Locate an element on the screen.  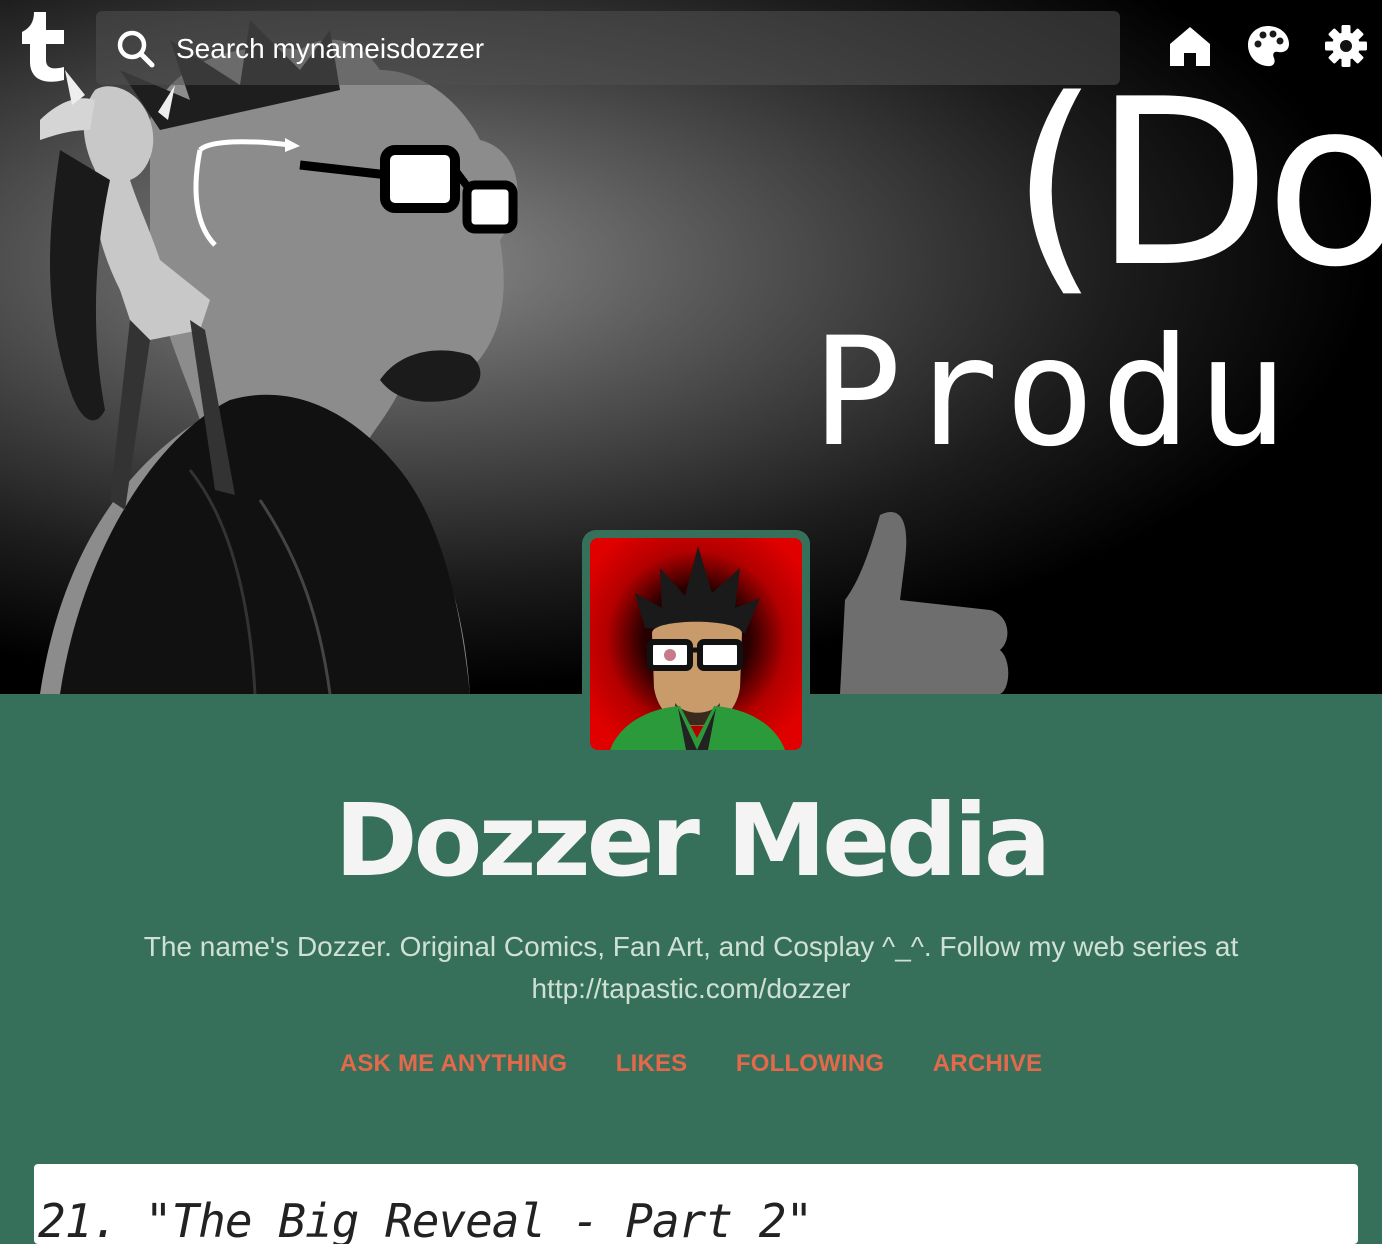
avatar-frame is located at coordinates (696, 644).